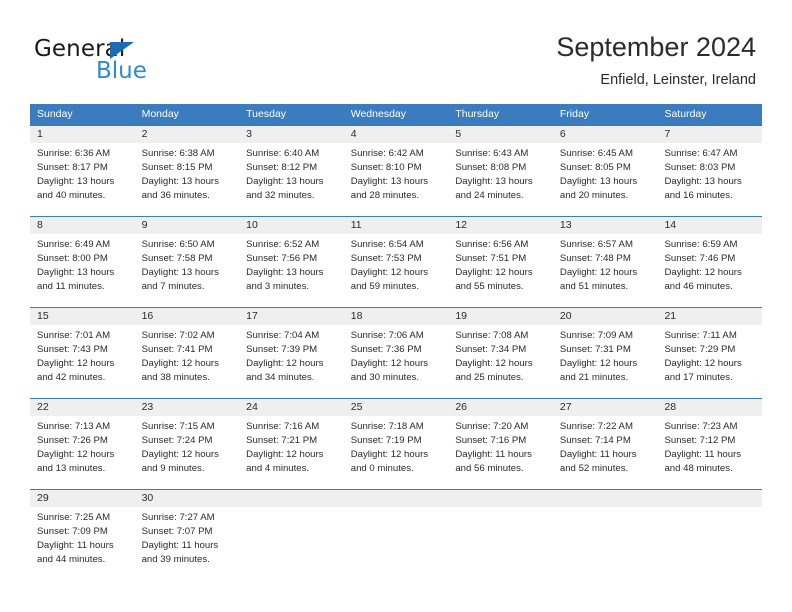 This screenshot has height=612, width=792. I want to click on day-number: 18, so click(396, 316).